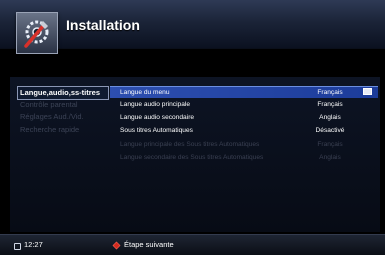 This screenshot has width=385, height=255. What do you see at coordinates (330, 130) in the screenshot?
I see `option-value: Désactivé` at bounding box center [330, 130].